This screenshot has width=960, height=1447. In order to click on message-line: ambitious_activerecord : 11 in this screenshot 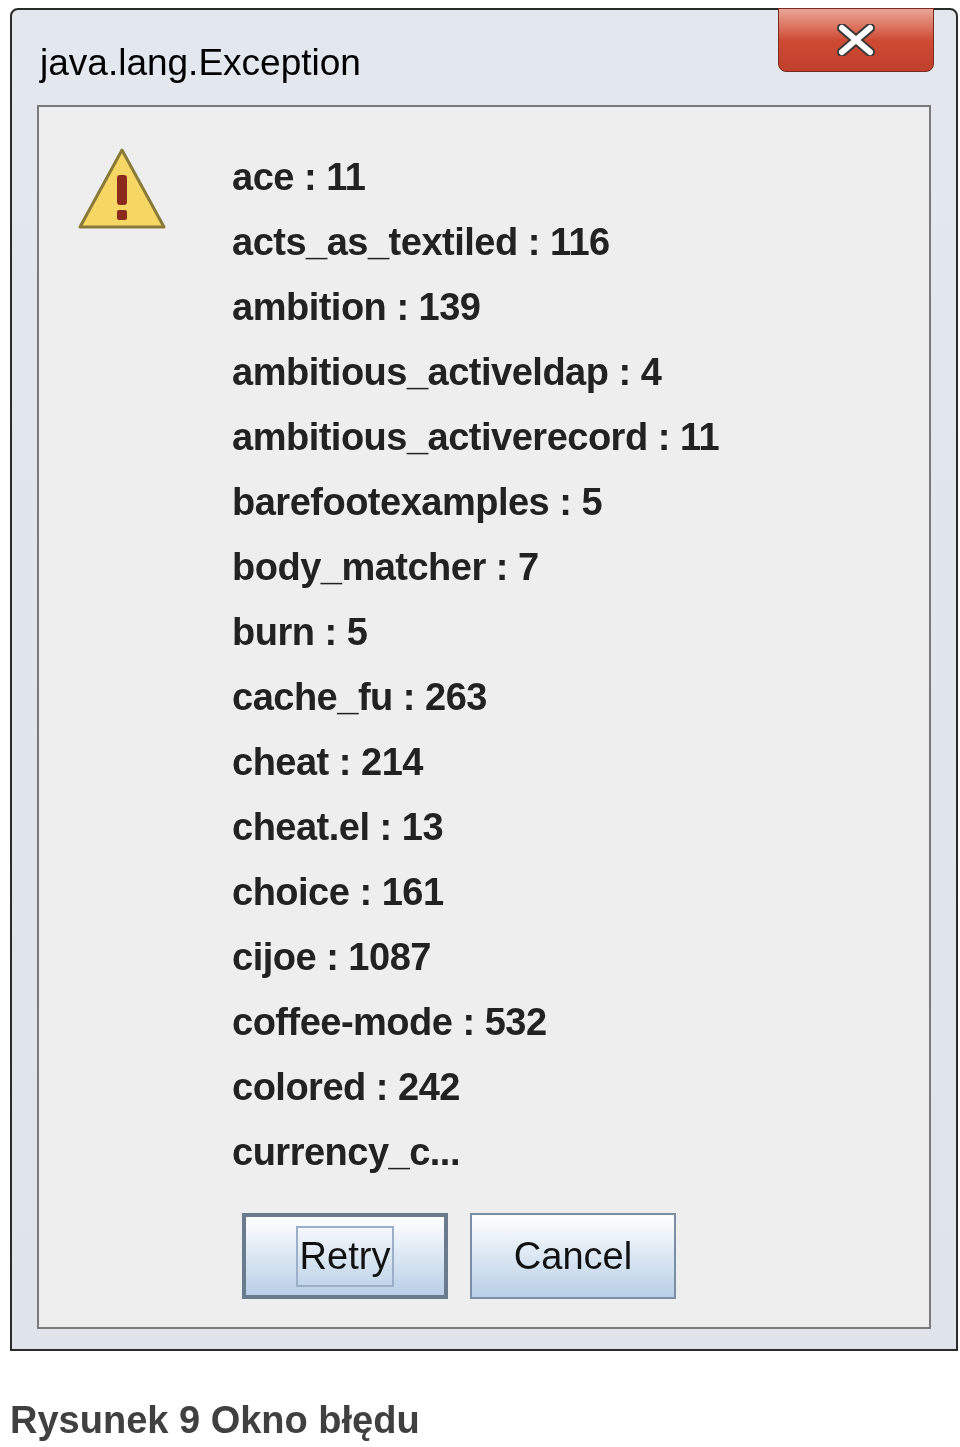, I will do `click(476, 437)`.